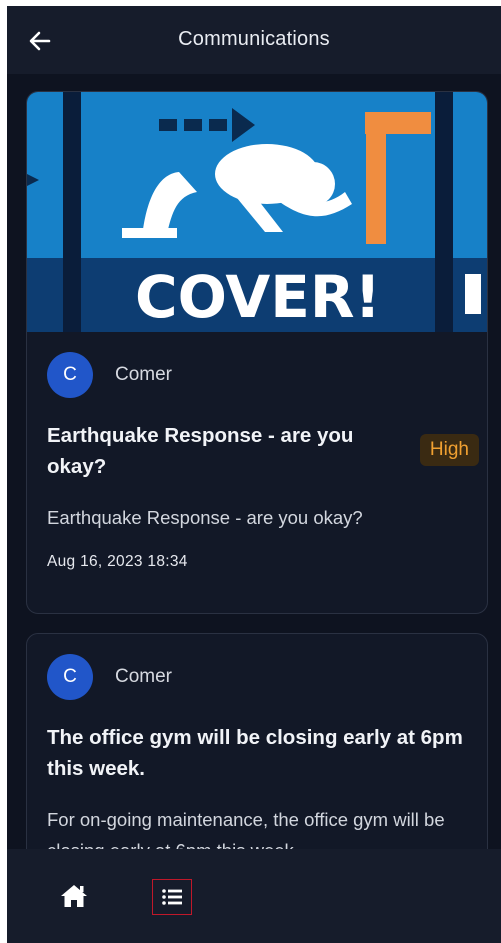 This screenshot has height=943, width=501. What do you see at coordinates (449, 450) in the screenshot?
I see `priority-badge: High` at bounding box center [449, 450].